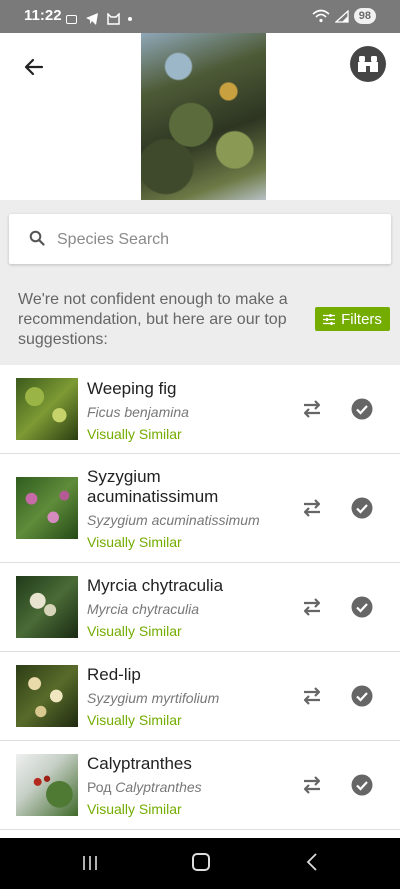  I want to click on home-icon, so click(201, 862).